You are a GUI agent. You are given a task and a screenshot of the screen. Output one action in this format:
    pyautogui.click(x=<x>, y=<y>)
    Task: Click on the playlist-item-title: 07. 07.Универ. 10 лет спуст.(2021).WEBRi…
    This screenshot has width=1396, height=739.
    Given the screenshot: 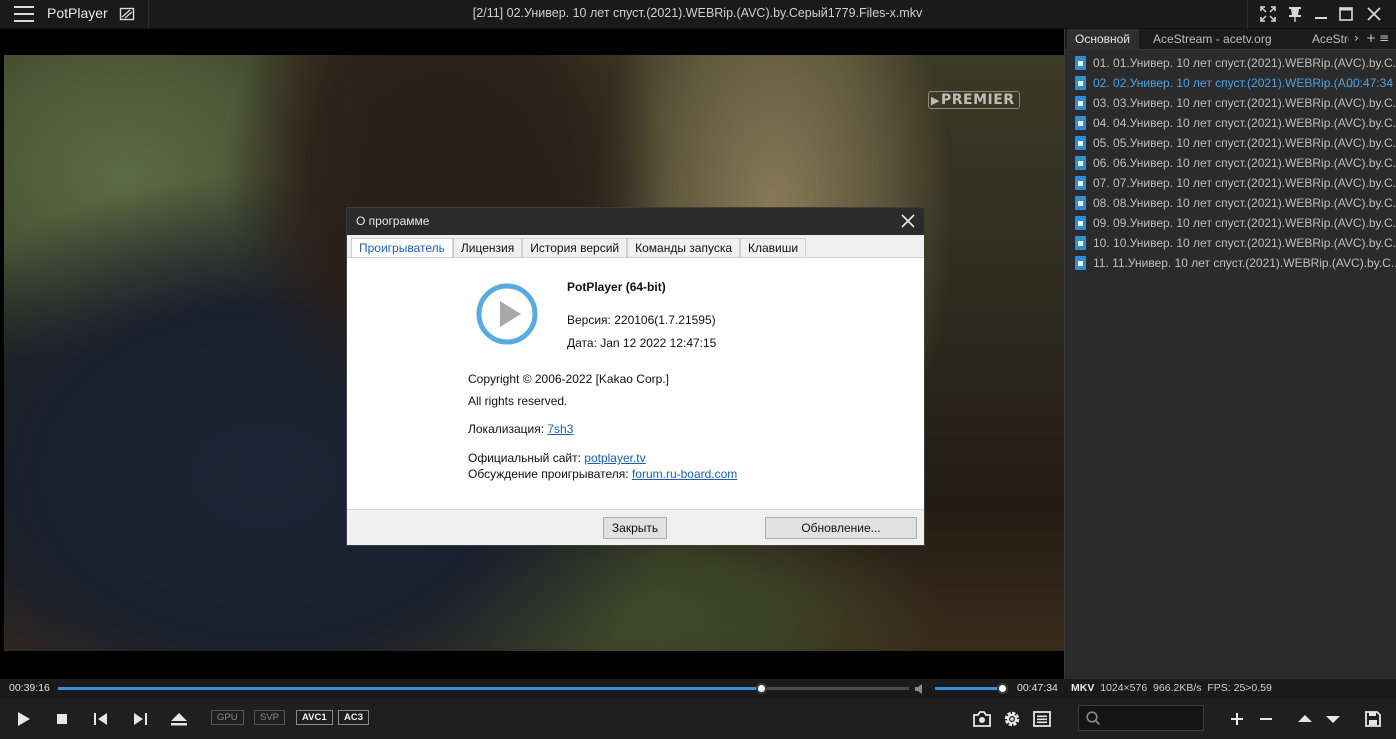 What is the action you would take?
    pyautogui.click(x=1244, y=183)
    